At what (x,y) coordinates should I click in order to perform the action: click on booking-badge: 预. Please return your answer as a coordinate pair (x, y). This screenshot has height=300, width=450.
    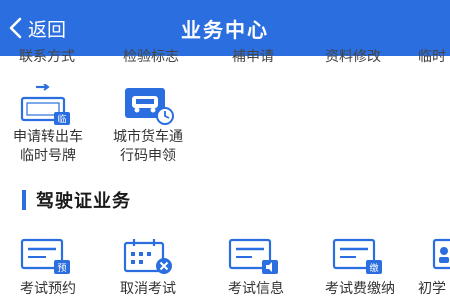
    Looking at the image, I should click on (61, 268).